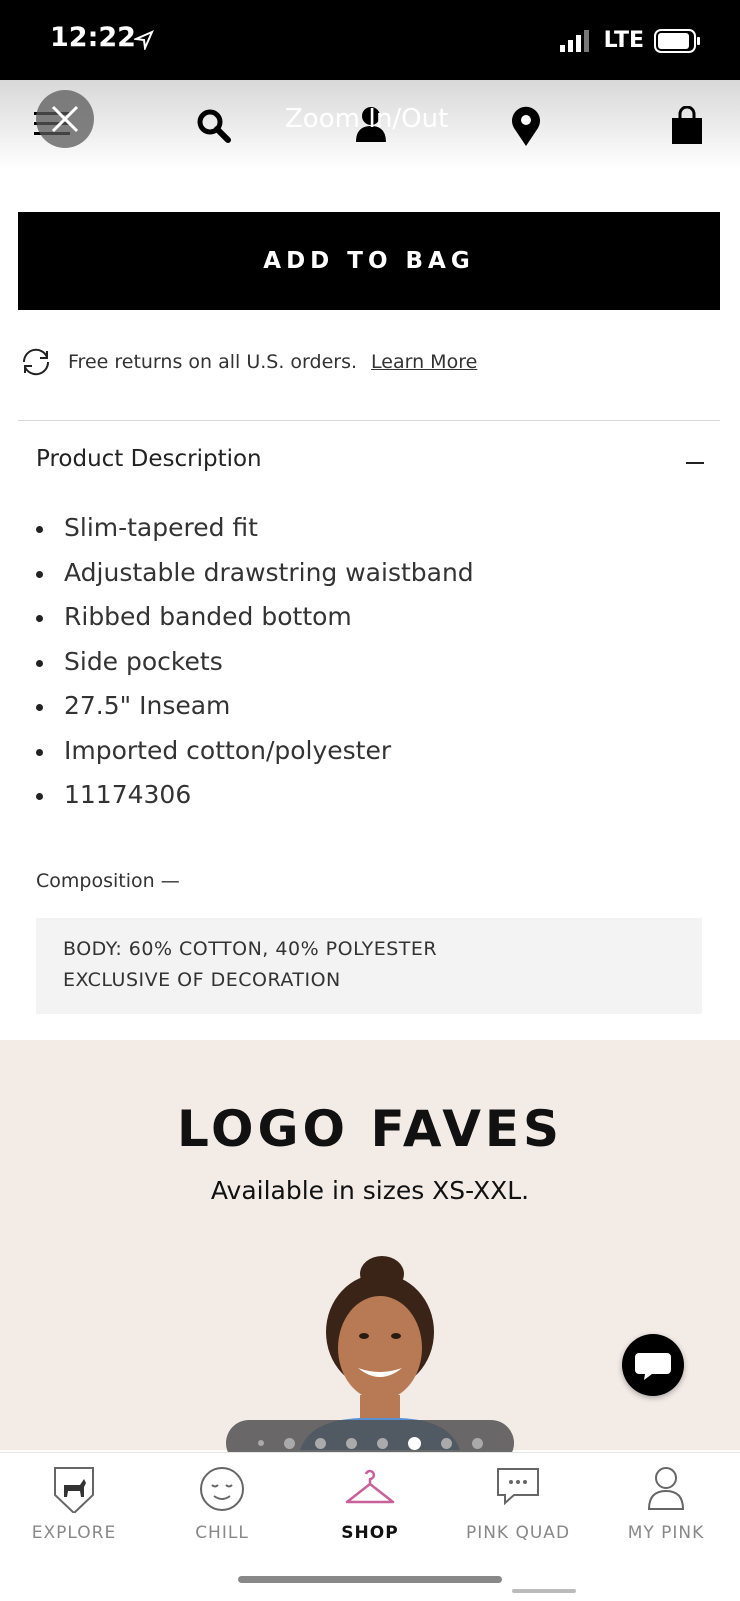 Image resolution: width=740 pixels, height=1601 pixels. What do you see at coordinates (414, 1443) in the screenshot?
I see `carousel-dot-active` at bounding box center [414, 1443].